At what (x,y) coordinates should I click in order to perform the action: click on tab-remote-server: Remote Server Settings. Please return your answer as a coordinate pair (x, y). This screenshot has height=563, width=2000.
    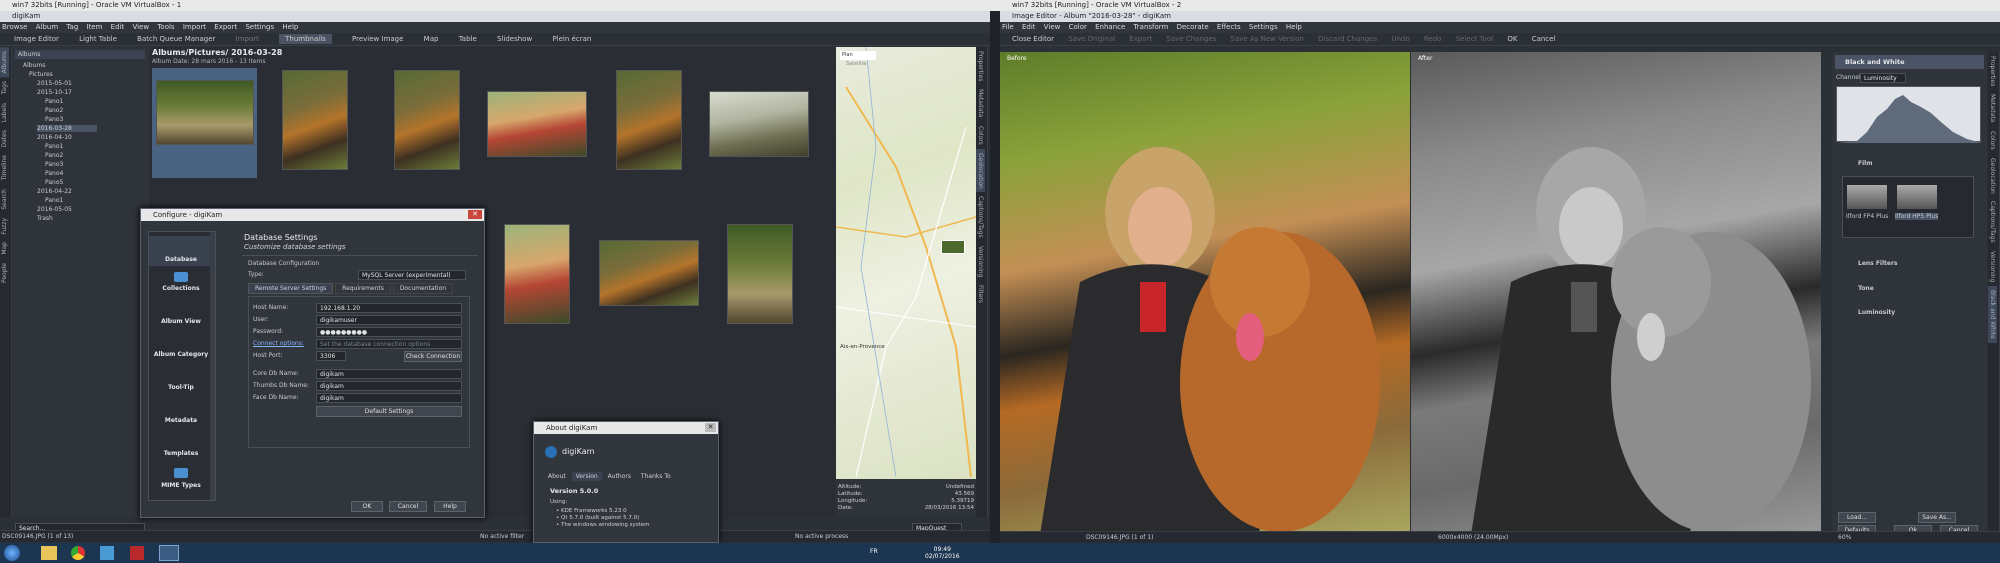
    Looking at the image, I should click on (291, 288).